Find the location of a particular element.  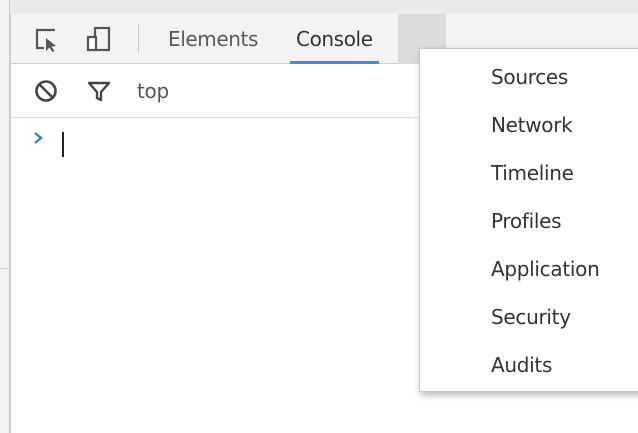

menu-item-sources: Sources is located at coordinates (529, 77).